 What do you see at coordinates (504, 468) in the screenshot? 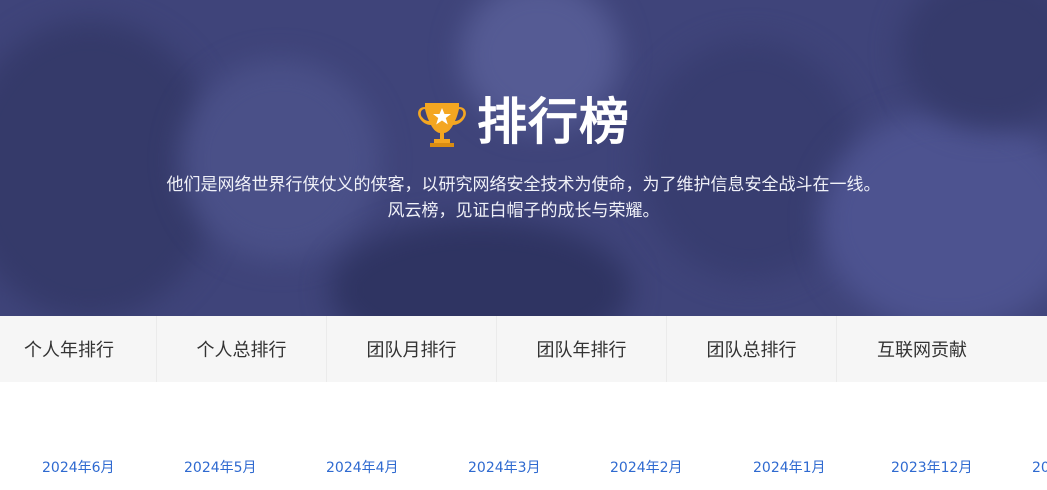
I see `month-link-2024-03: 2024年3月` at bounding box center [504, 468].